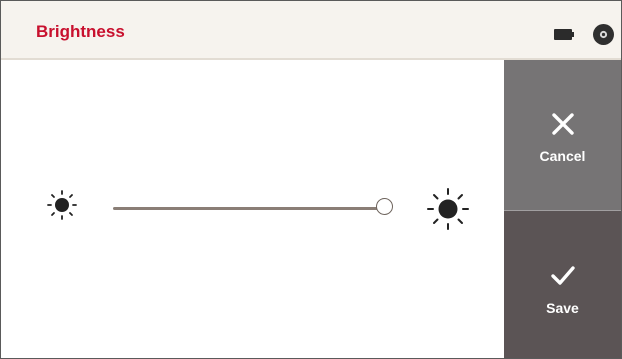  I want to click on page-title: Brightness, so click(80, 31).